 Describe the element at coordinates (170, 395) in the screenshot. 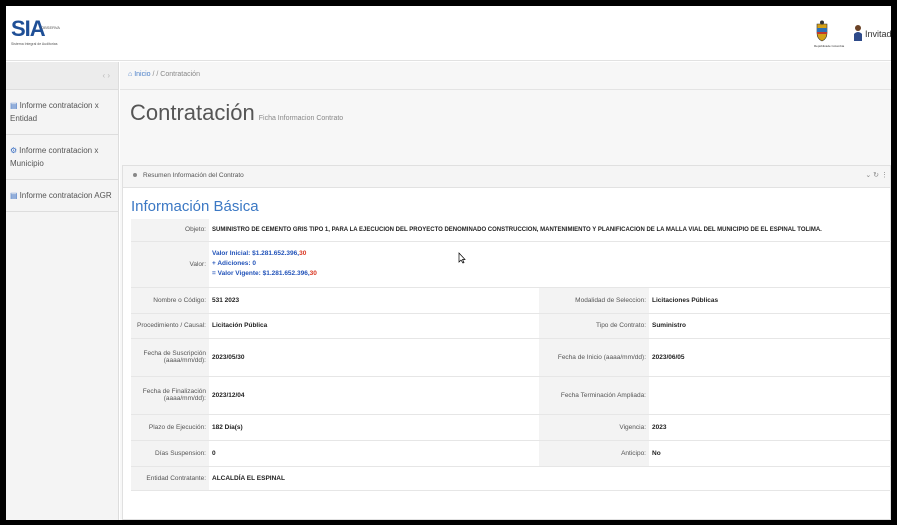

I see `finalizacion-label: Fecha de Finalización (aaaa/mm/dd):` at that location.